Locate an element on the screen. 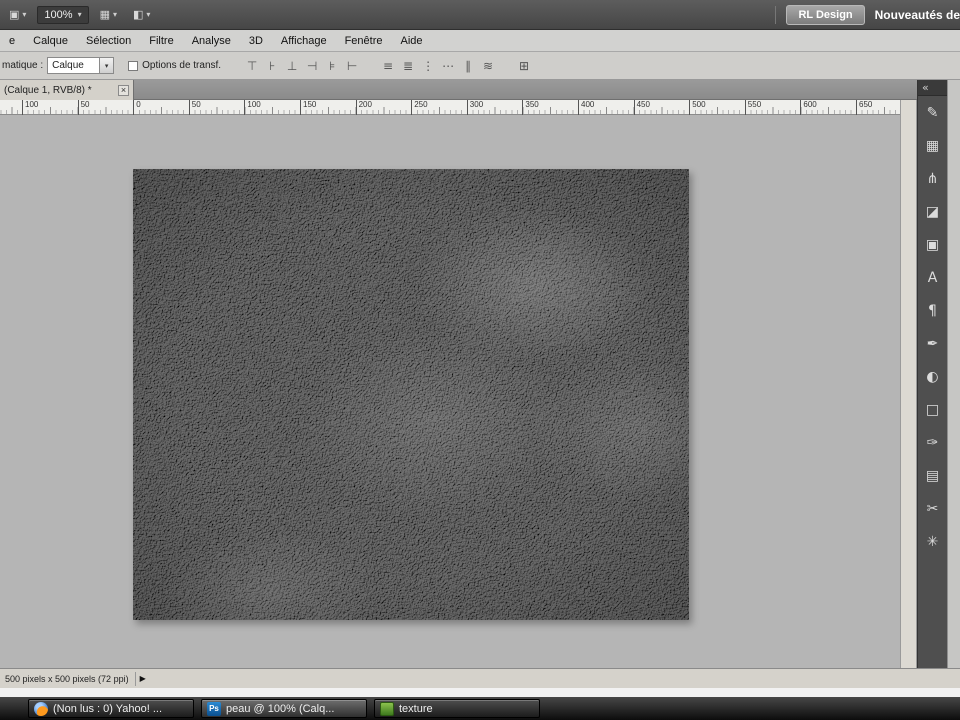 The height and width of the screenshot is (720, 960). view-extras-icon: ▦ is located at coordinates (104, 14).